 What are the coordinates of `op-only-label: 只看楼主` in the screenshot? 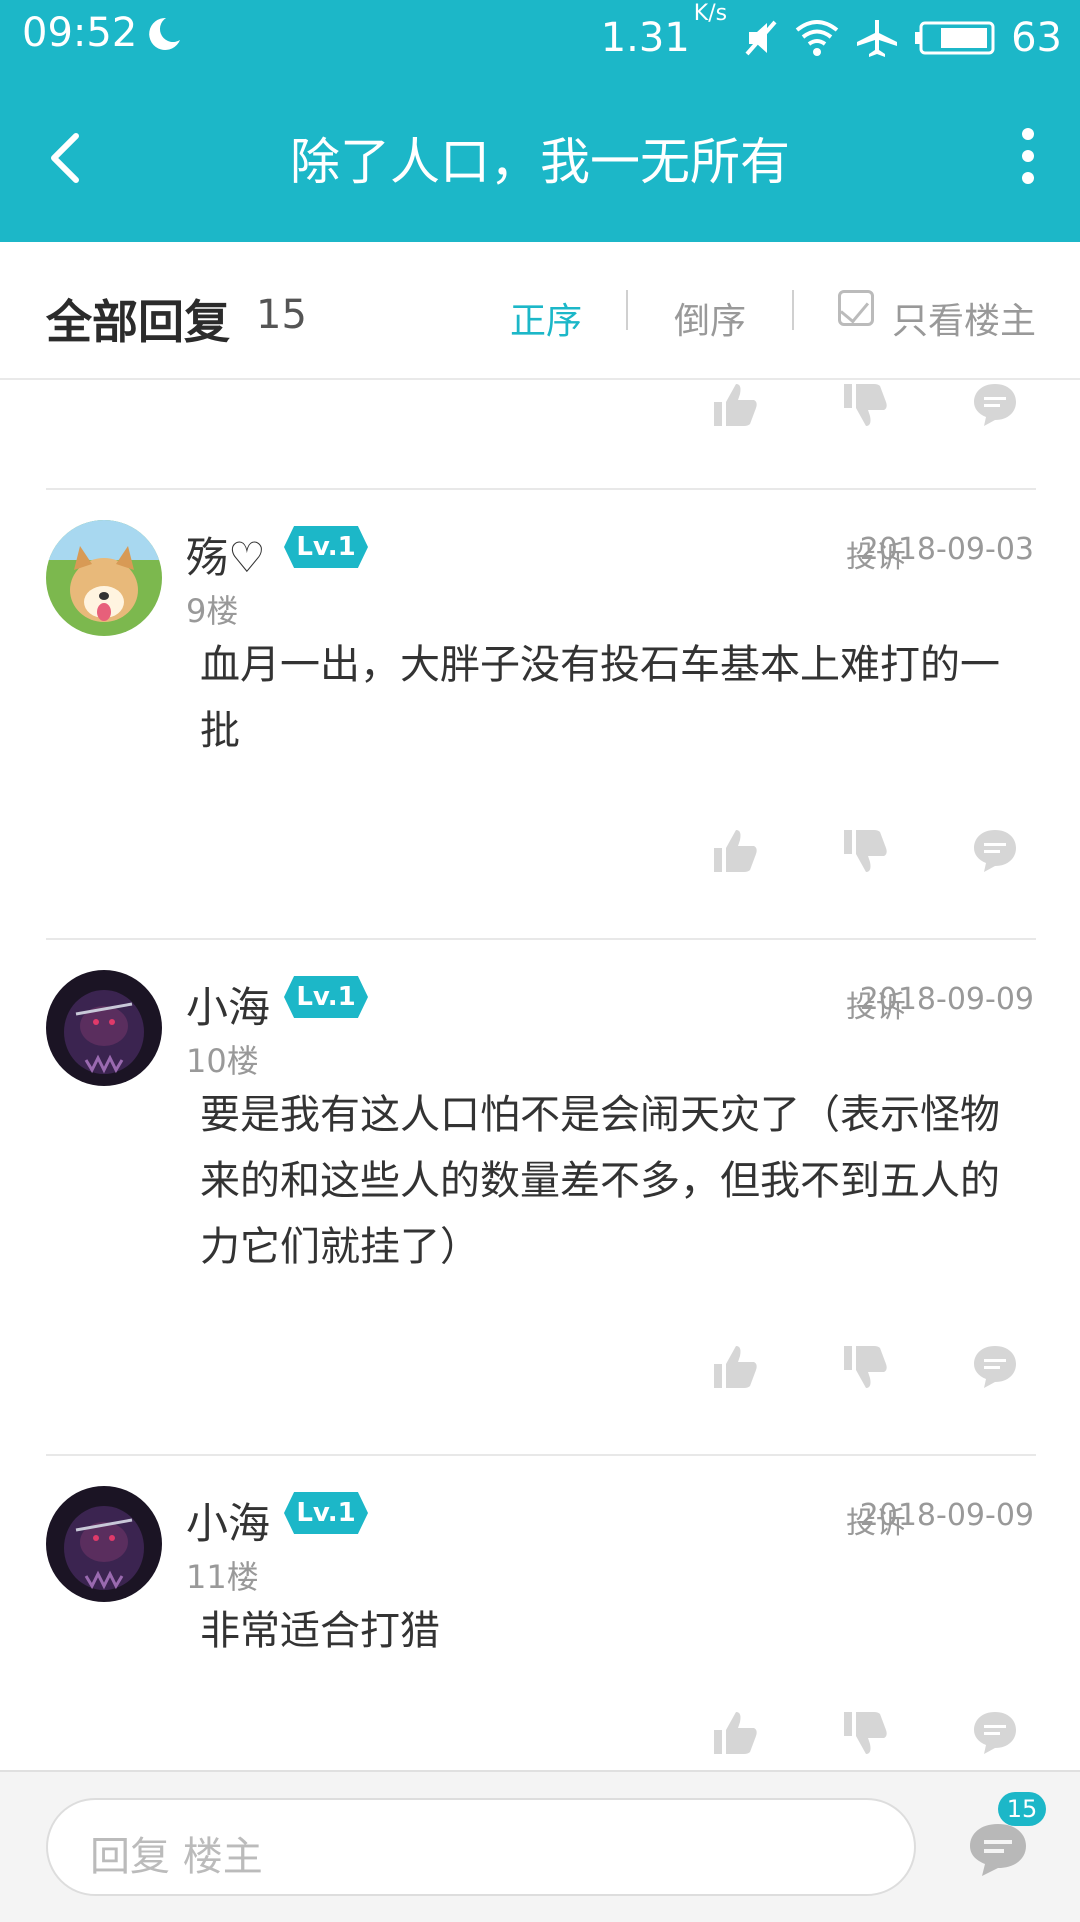 It's located at (964, 318).